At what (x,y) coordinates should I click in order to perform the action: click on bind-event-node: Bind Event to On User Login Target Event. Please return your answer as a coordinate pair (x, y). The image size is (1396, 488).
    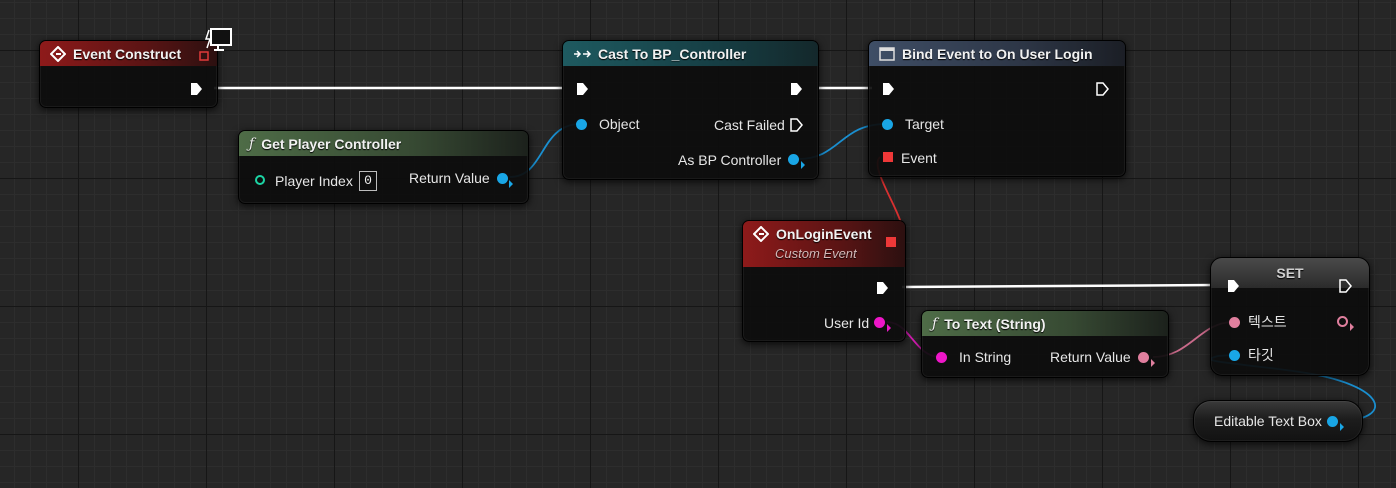
    Looking at the image, I should click on (997, 108).